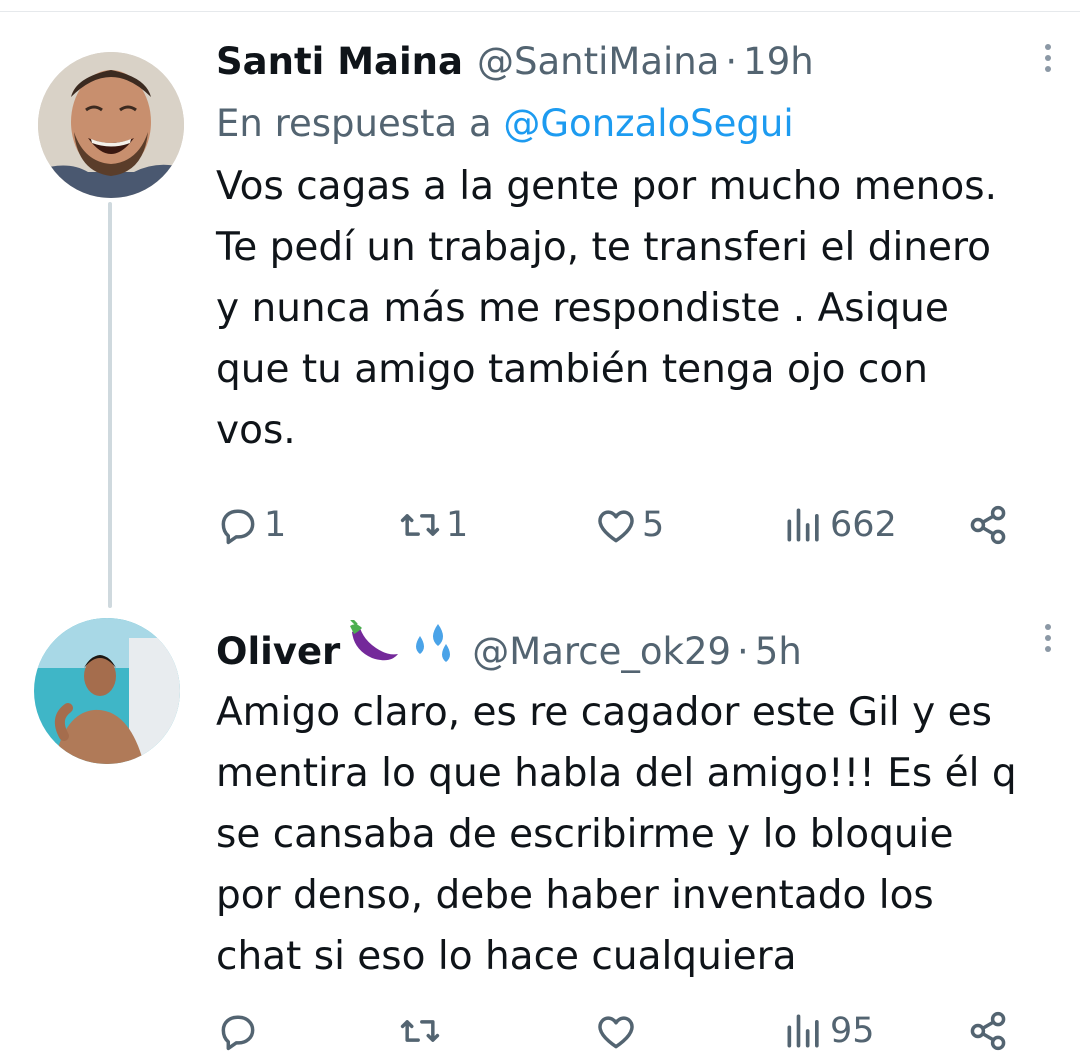  I want to click on retweet-button: 1, so click(433, 525).